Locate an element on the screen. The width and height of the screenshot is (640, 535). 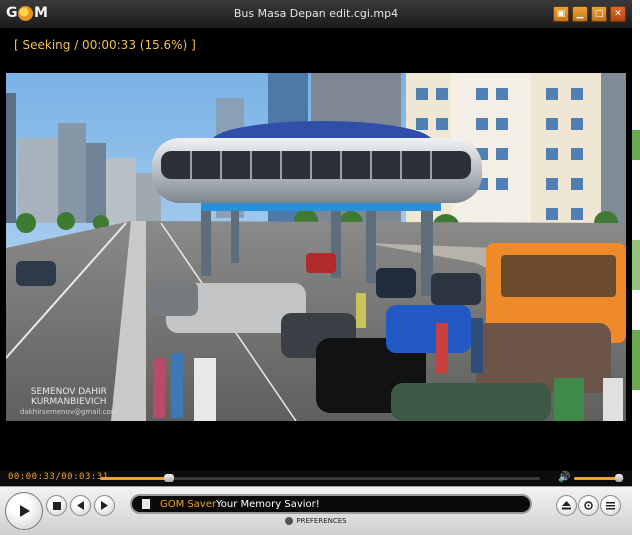
close-button: ✕ is located at coordinates (618, 14).